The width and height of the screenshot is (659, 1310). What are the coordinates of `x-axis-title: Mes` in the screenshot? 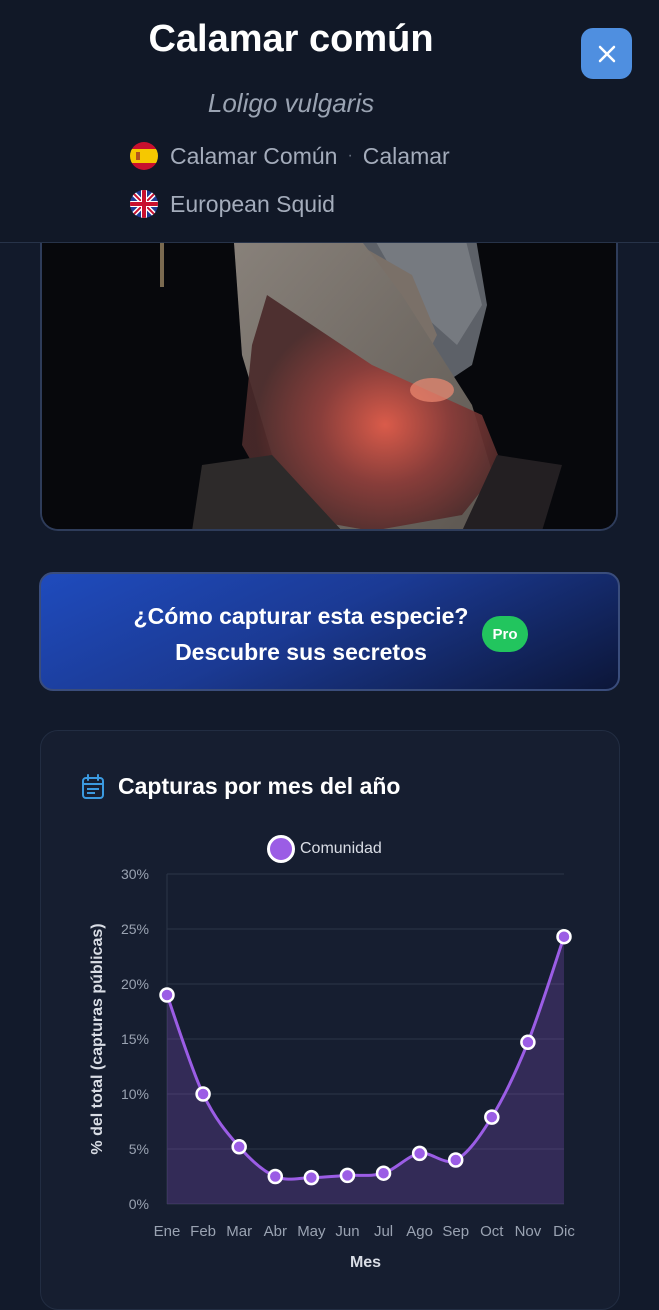 It's located at (365, 1262).